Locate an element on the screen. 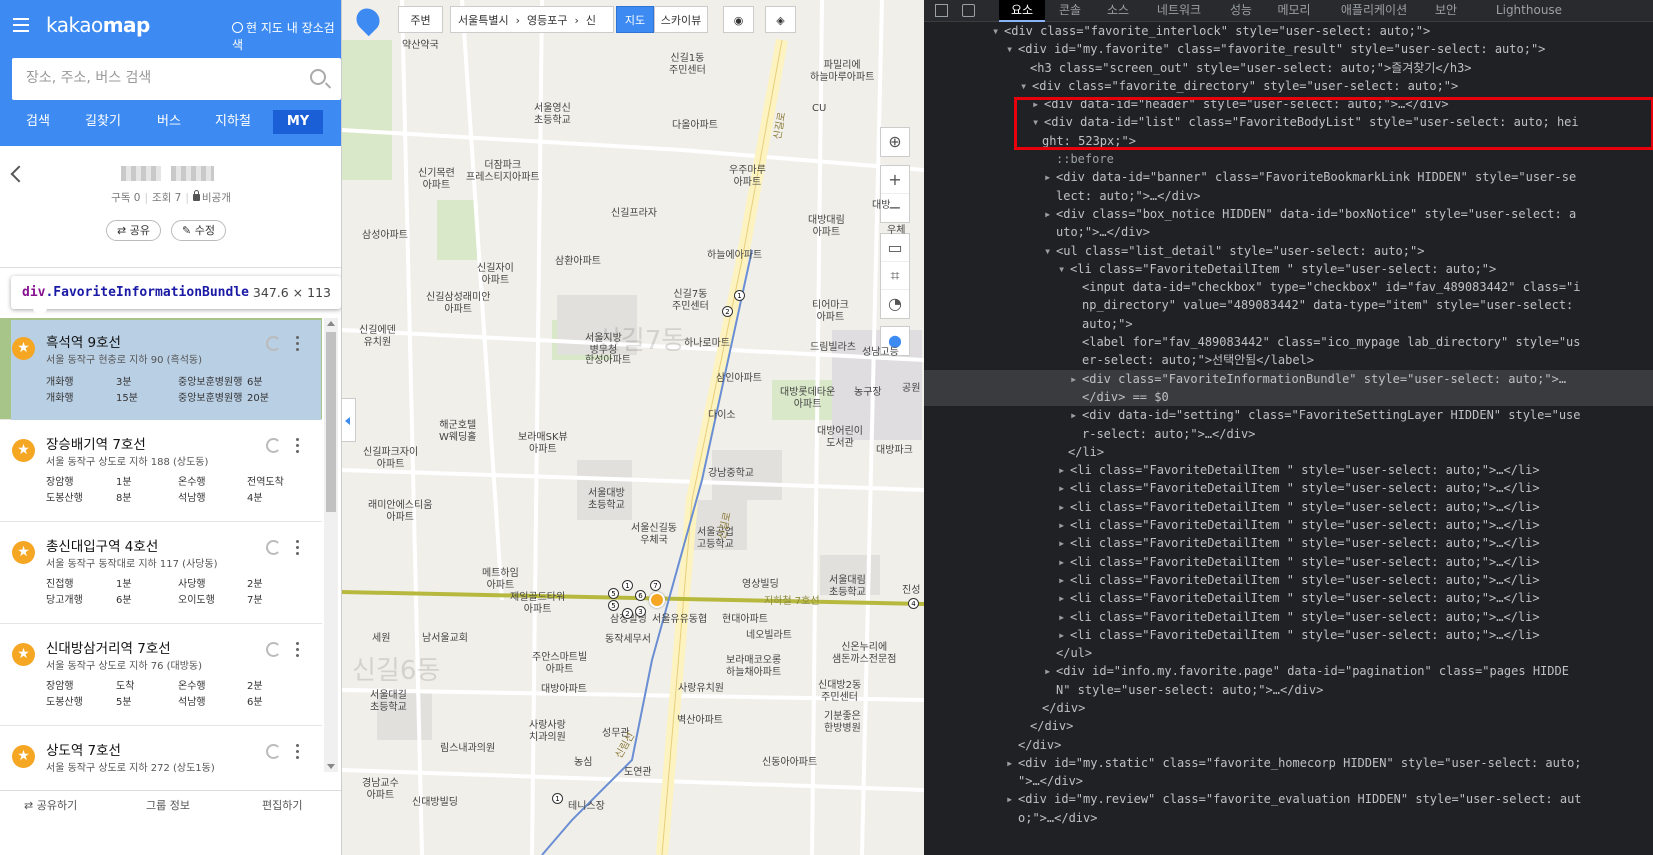  map-place-label: 림스내과의원 is located at coordinates (467, 749).